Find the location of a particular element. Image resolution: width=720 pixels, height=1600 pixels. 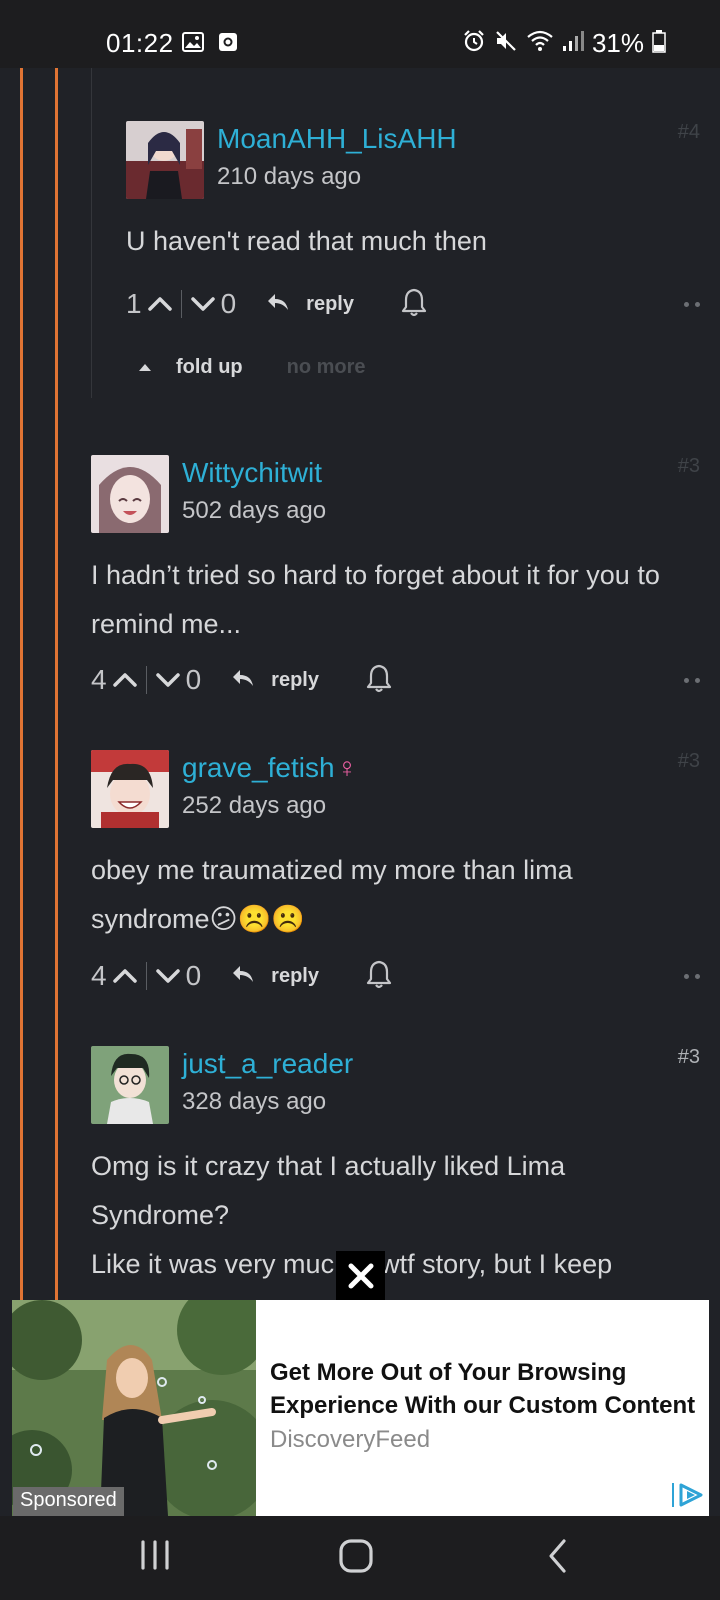

close-icon is located at coordinates (360, 1275).